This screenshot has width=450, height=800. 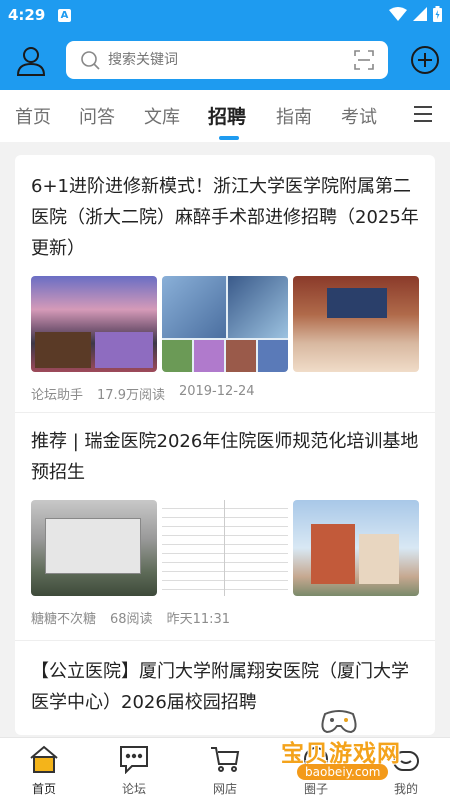 I want to click on article-reads: 17.9万阅读, so click(x=131, y=395).